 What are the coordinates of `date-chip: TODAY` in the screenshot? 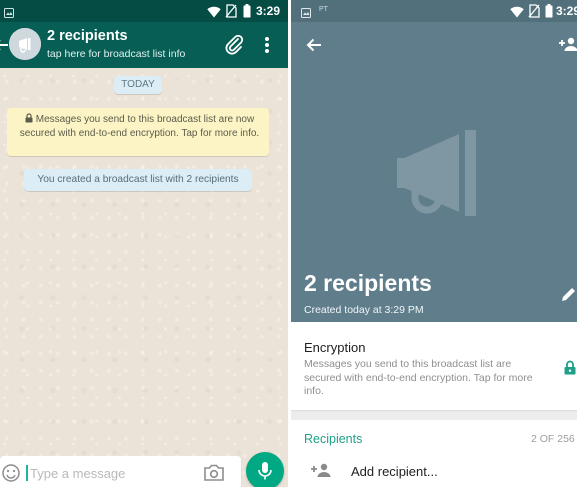 It's located at (138, 85).